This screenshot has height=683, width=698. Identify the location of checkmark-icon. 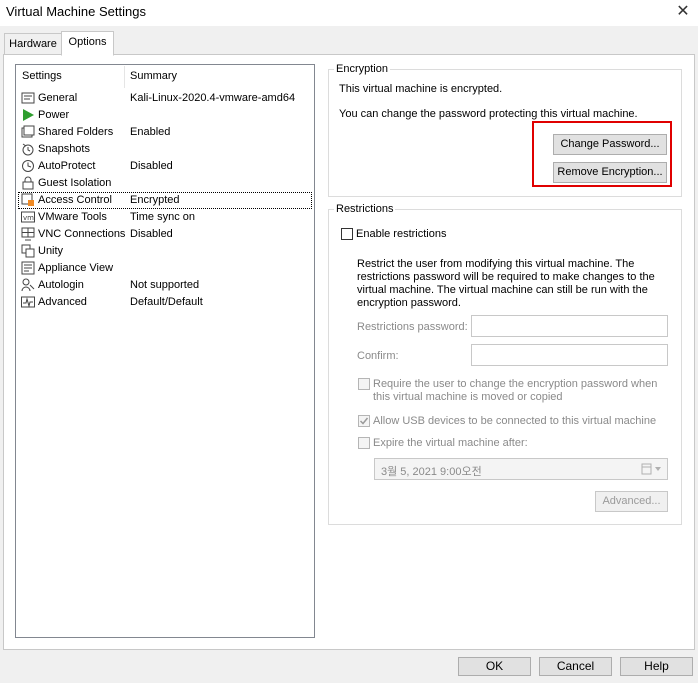
(364, 421).